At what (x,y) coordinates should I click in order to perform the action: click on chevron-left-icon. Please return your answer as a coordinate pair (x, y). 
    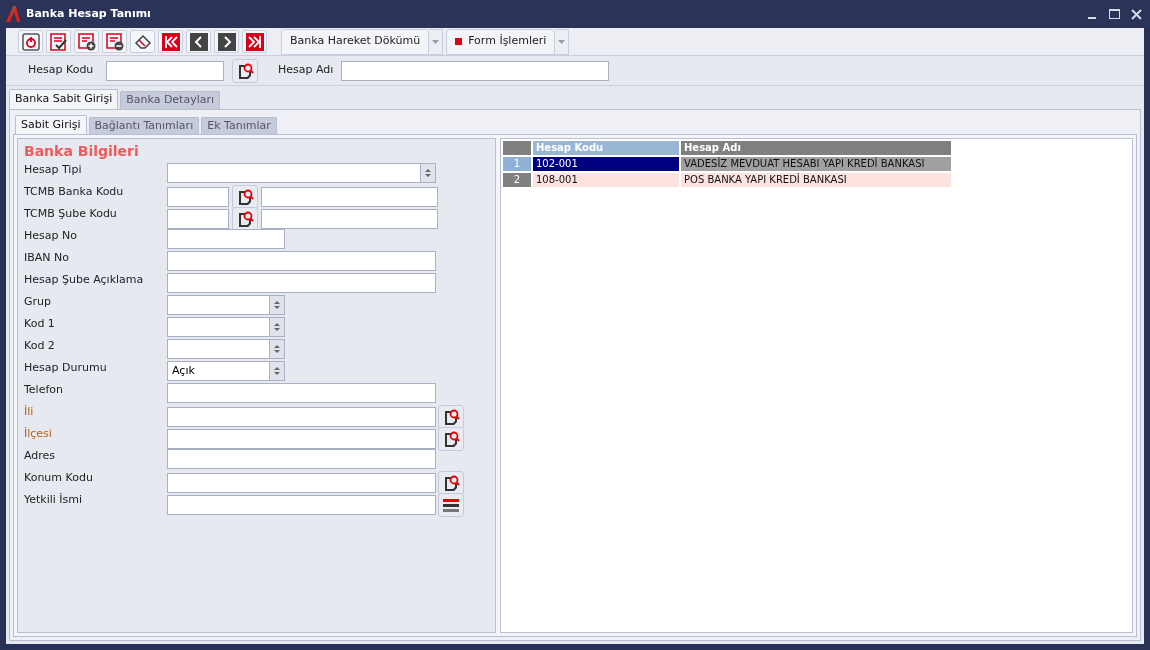
    Looking at the image, I should click on (198, 41).